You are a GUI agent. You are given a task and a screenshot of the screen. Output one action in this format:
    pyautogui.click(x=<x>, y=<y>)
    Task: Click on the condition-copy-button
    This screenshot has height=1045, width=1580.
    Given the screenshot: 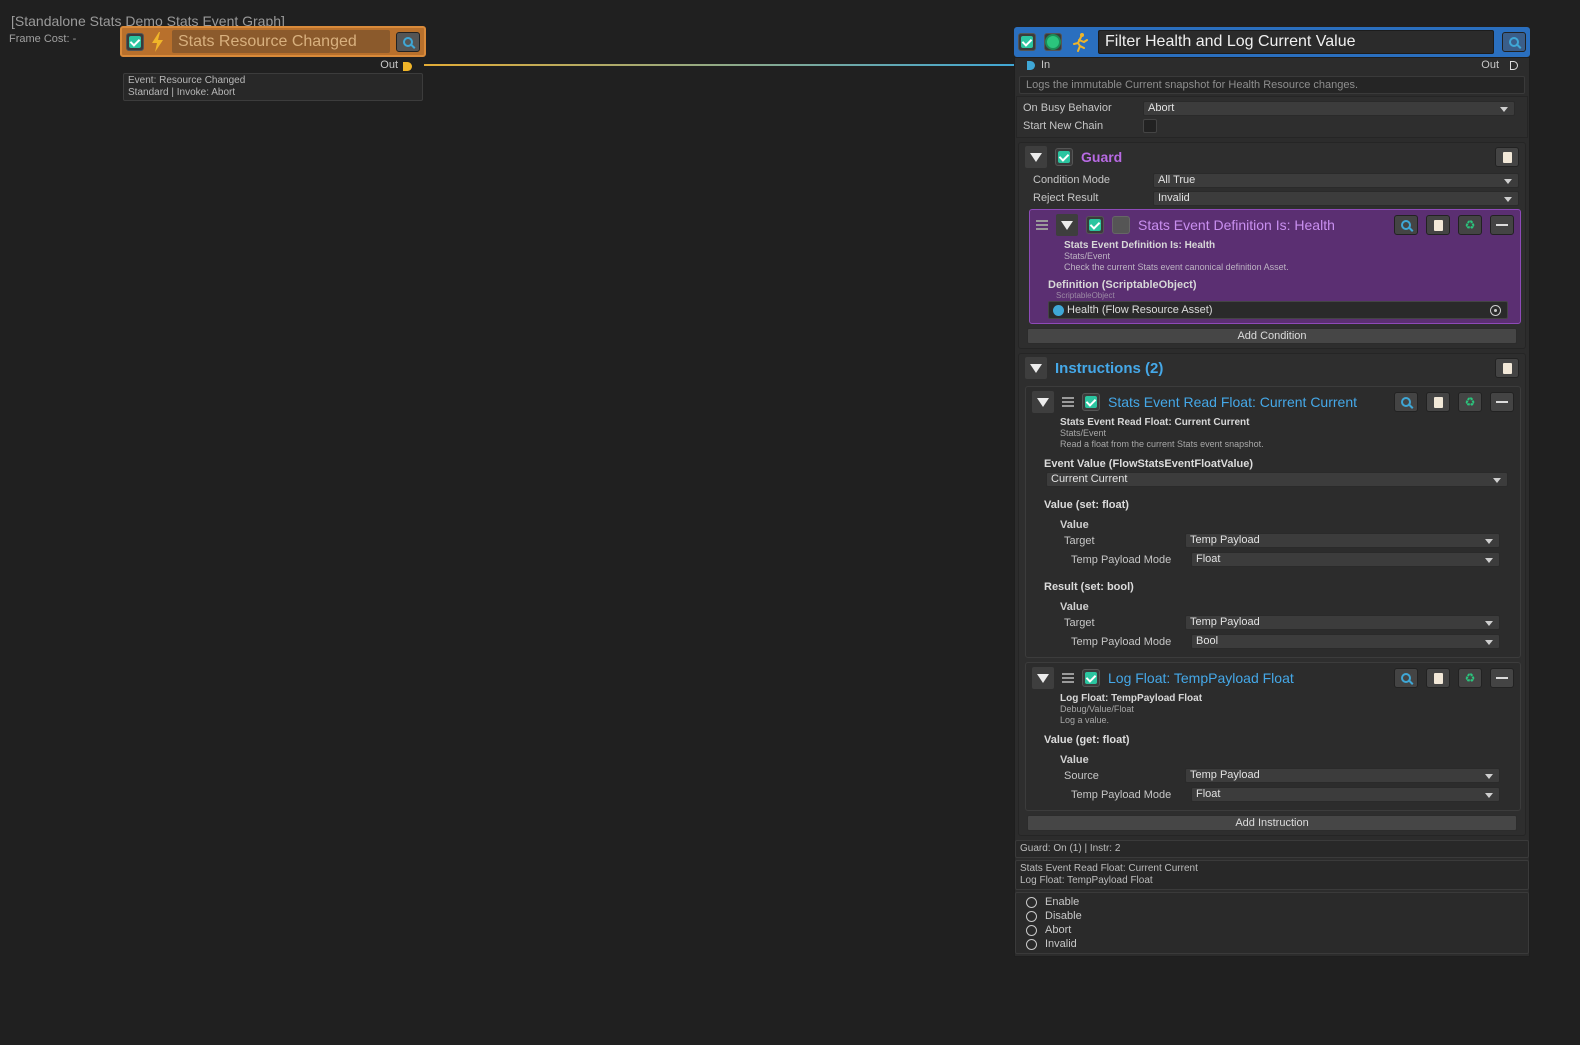 What is the action you would take?
    pyautogui.click(x=1438, y=225)
    